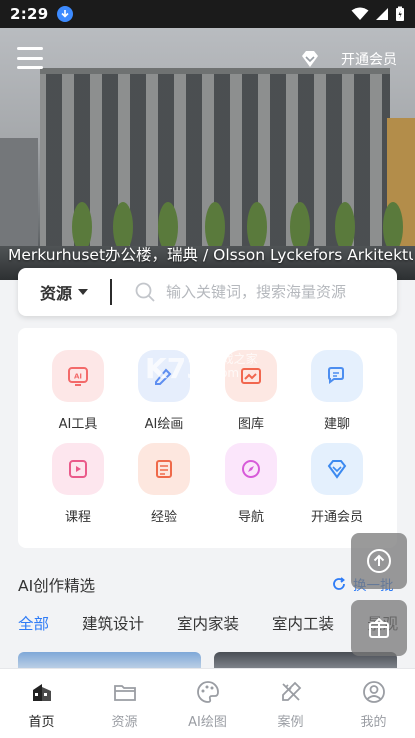 The image size is (415, 738). What do you see at coordinates (276, 292) in the screenshot?
I see `search-input` at bounding box center [276, 292].